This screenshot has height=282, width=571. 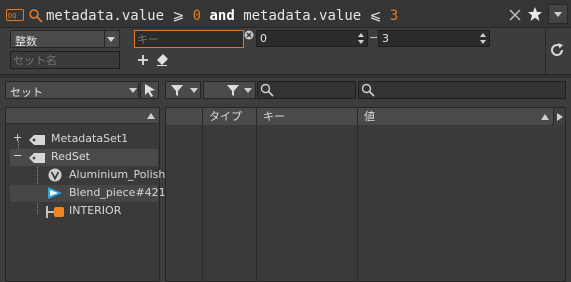 I want to click on tree-row-interior: INTERIOR, so click(x=85, y=211).